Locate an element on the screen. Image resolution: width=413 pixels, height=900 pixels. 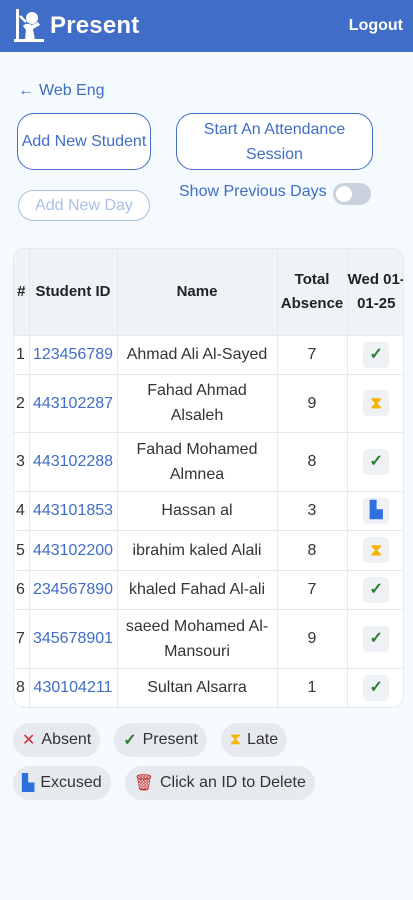
student-name: Fahad Ahmad Alsaleh is located at coordinates (197, 402).